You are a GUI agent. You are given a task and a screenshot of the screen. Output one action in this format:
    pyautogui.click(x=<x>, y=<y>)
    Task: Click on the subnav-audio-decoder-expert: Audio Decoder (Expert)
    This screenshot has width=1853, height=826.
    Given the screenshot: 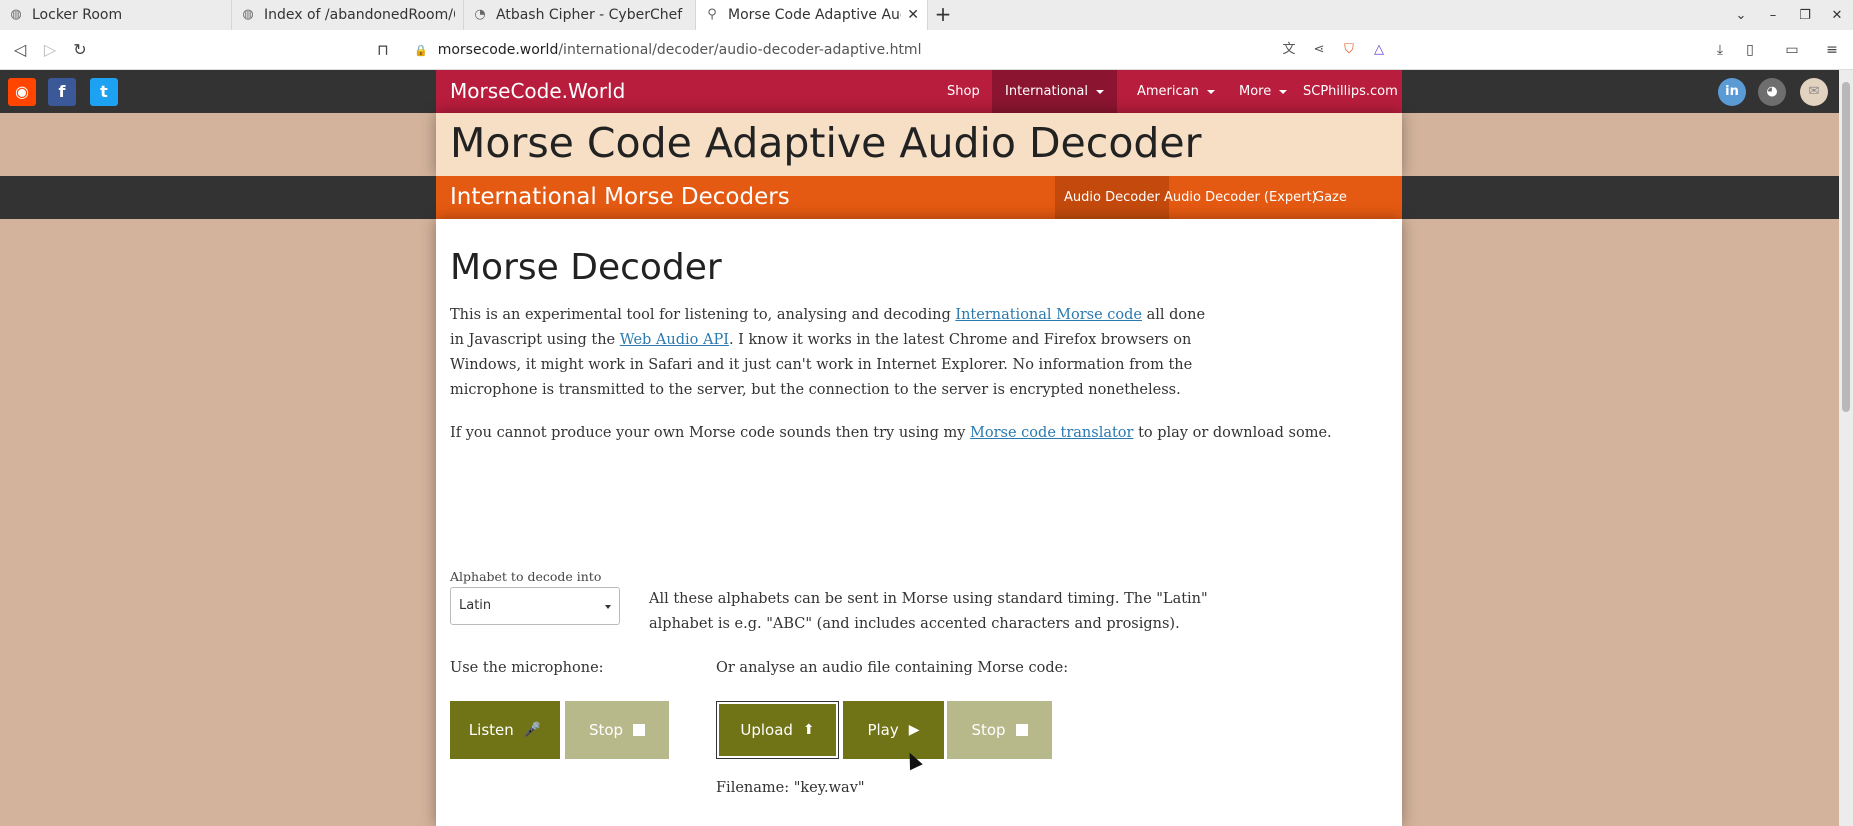 What is the action you would take?
    pyautogui.click(x=1240, y=197)
    